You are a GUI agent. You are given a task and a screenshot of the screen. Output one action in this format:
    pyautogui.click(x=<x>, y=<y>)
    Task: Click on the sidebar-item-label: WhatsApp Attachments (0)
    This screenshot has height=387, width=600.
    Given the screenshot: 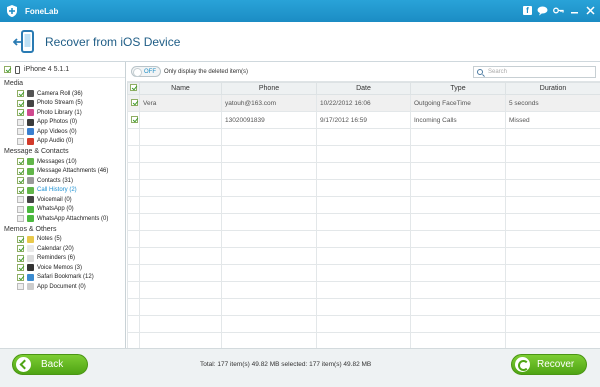 What is the action you would take?
    pyautogui.click(x=73, y=218)
    